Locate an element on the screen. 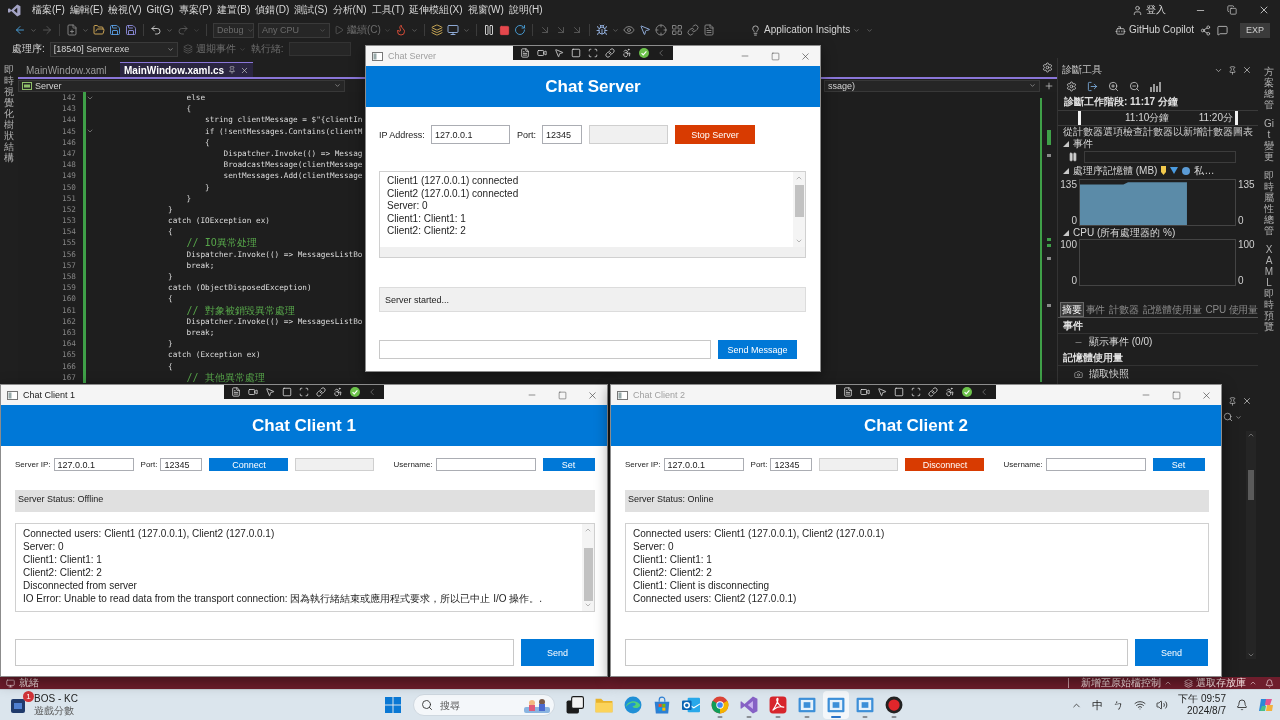  copilot-button: GitHub Copilot is located at coordinates (1154, 30).